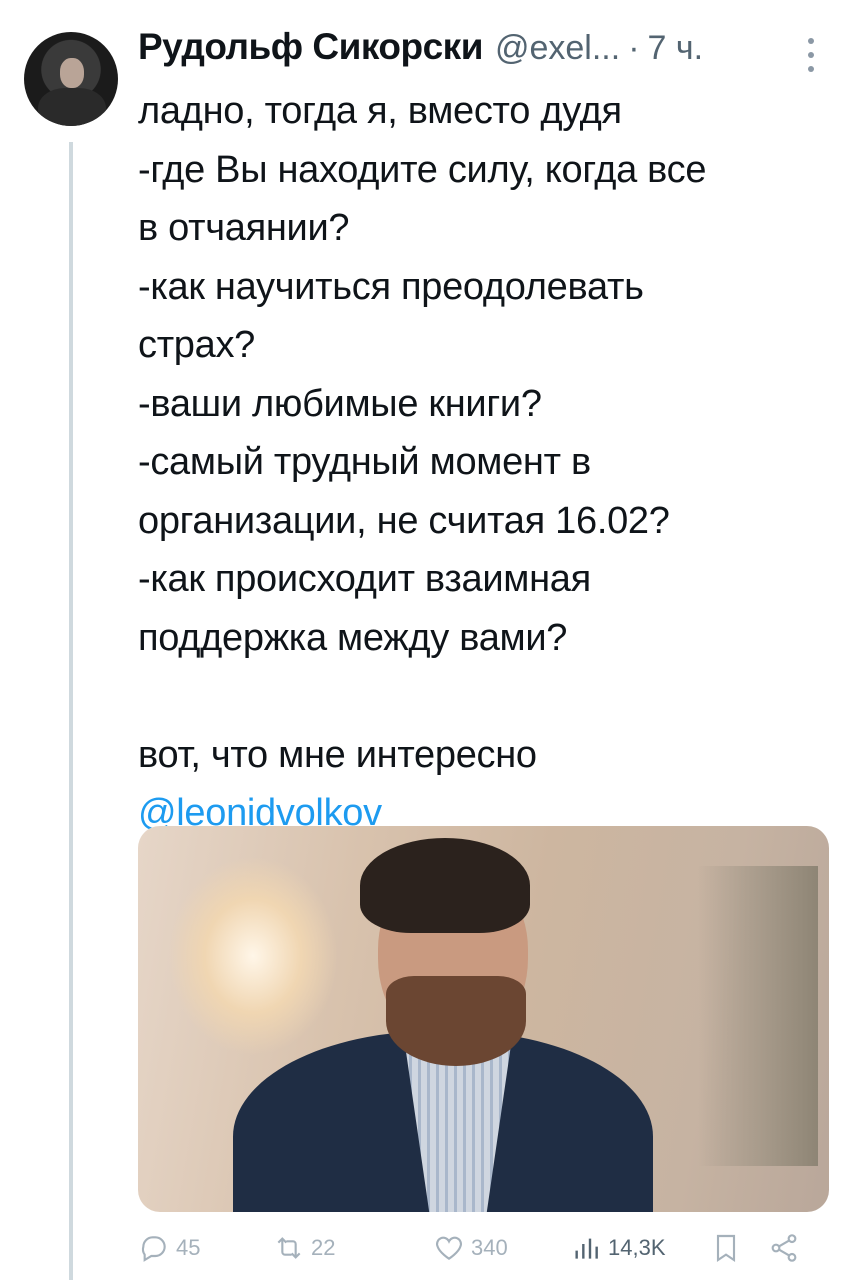  What do you see at coordinates (310, 47) in the screenshot?
I see `author-name: Рудольф Сикорски` at bounding box center [310, 47].